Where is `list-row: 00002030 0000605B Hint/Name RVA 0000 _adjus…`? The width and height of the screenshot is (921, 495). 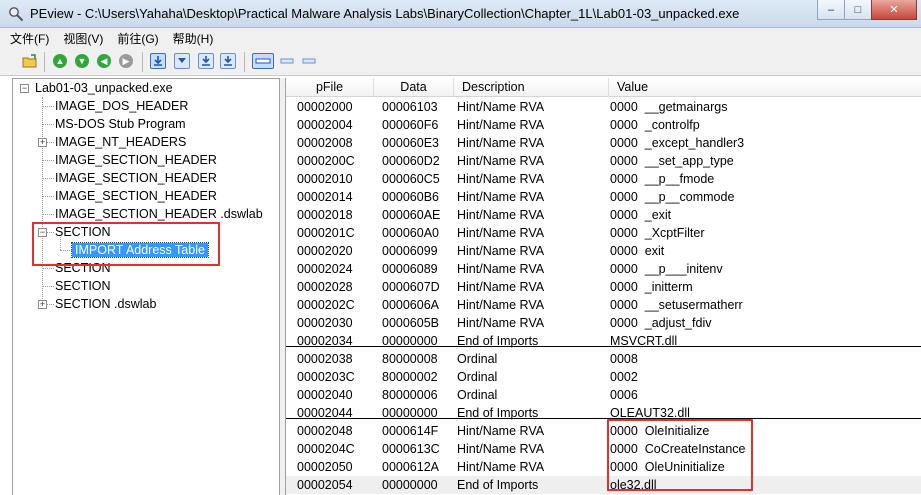
list-row: 00002030 0000605B Hint/Name RVA 0000 _adjus… is located at coordinates (603, 323).